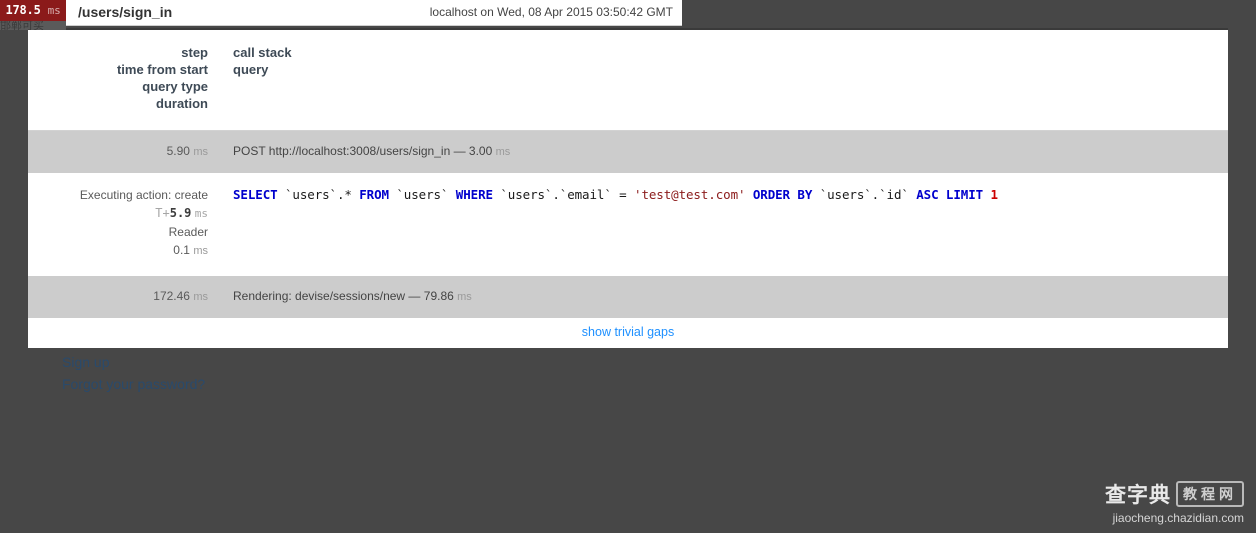 The width and height of the screenshot is (1256, 533). I want to click on sql-token-kw: SELECT, so click(255, 194).